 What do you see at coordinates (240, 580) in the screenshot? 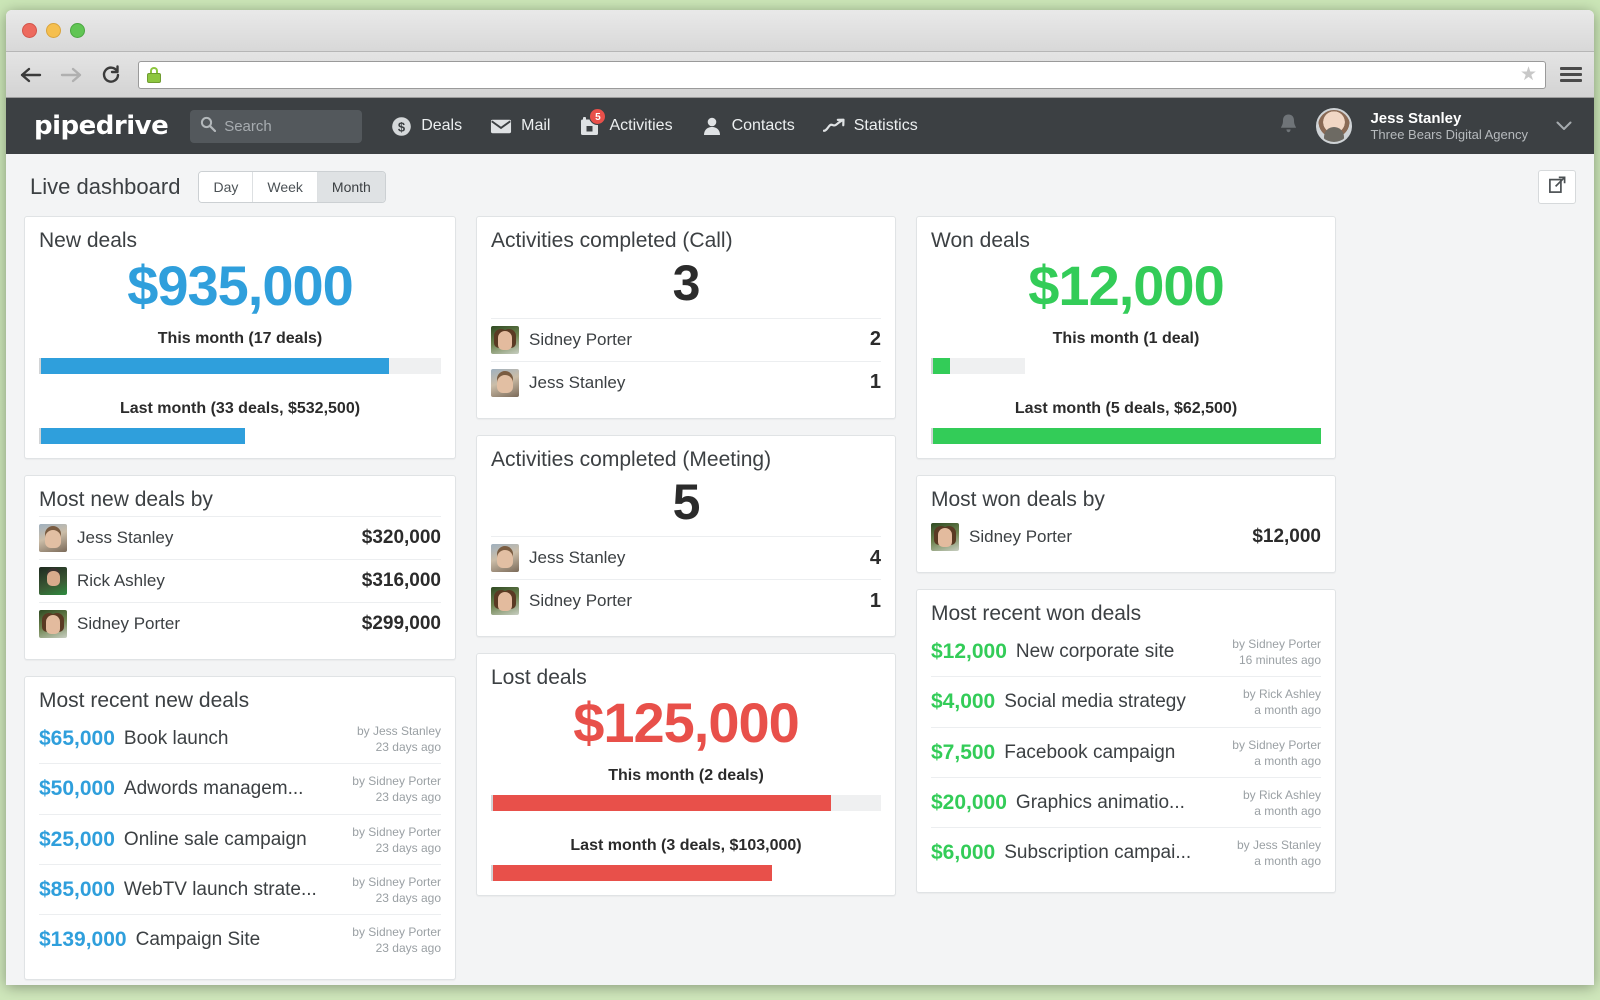
I see `list-item: Rick Ashley $316,000` at bounding box center [240, 580].